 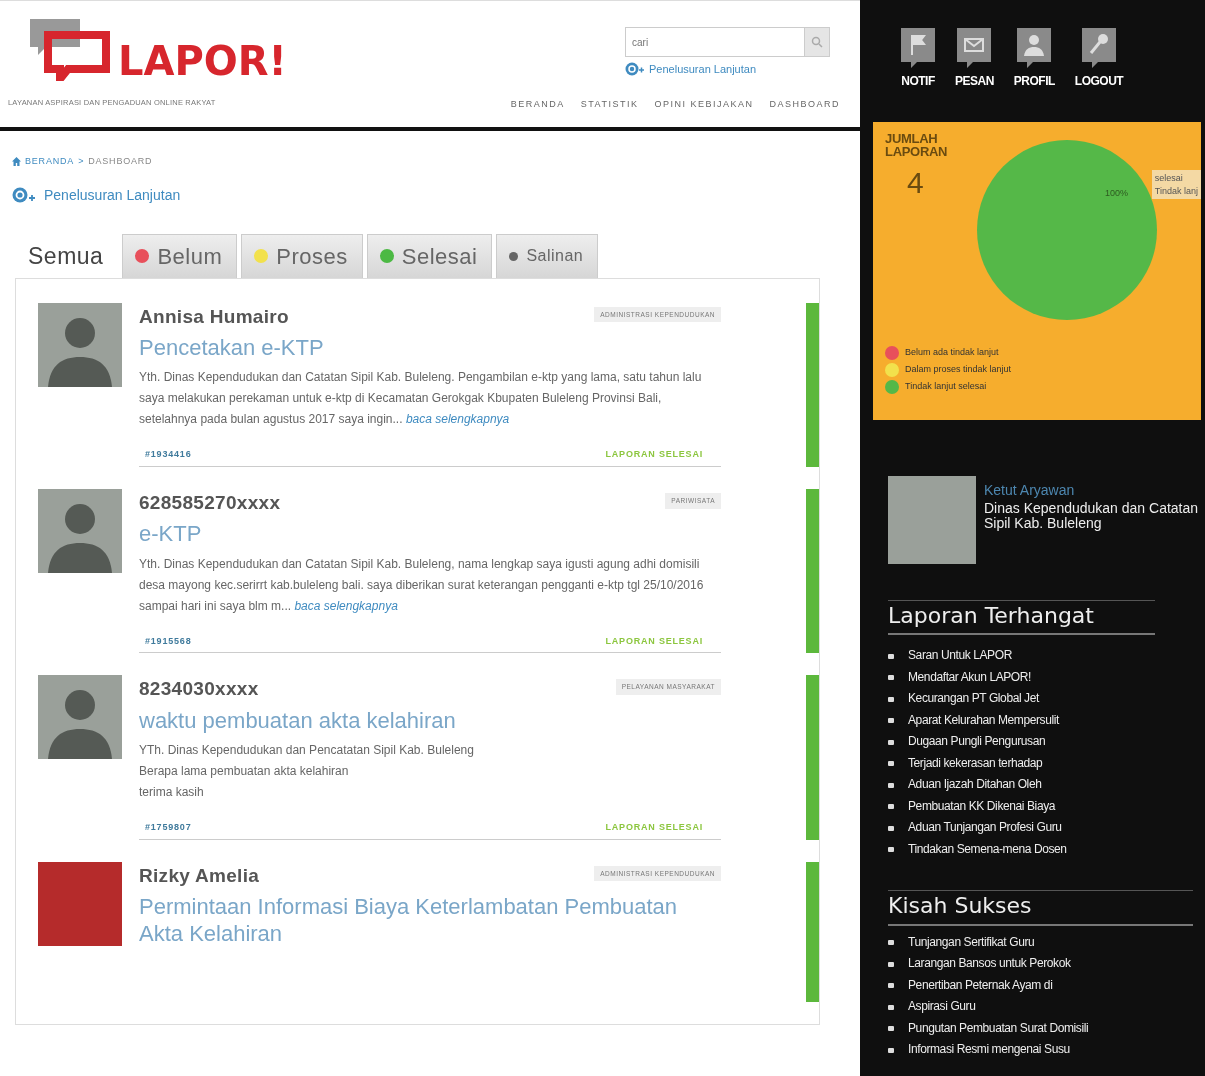 What do you see at coordinates (50, 162) in the screenshot?
I see `breadcrumb-link: BERANDA` at bounding box center [50, 162].